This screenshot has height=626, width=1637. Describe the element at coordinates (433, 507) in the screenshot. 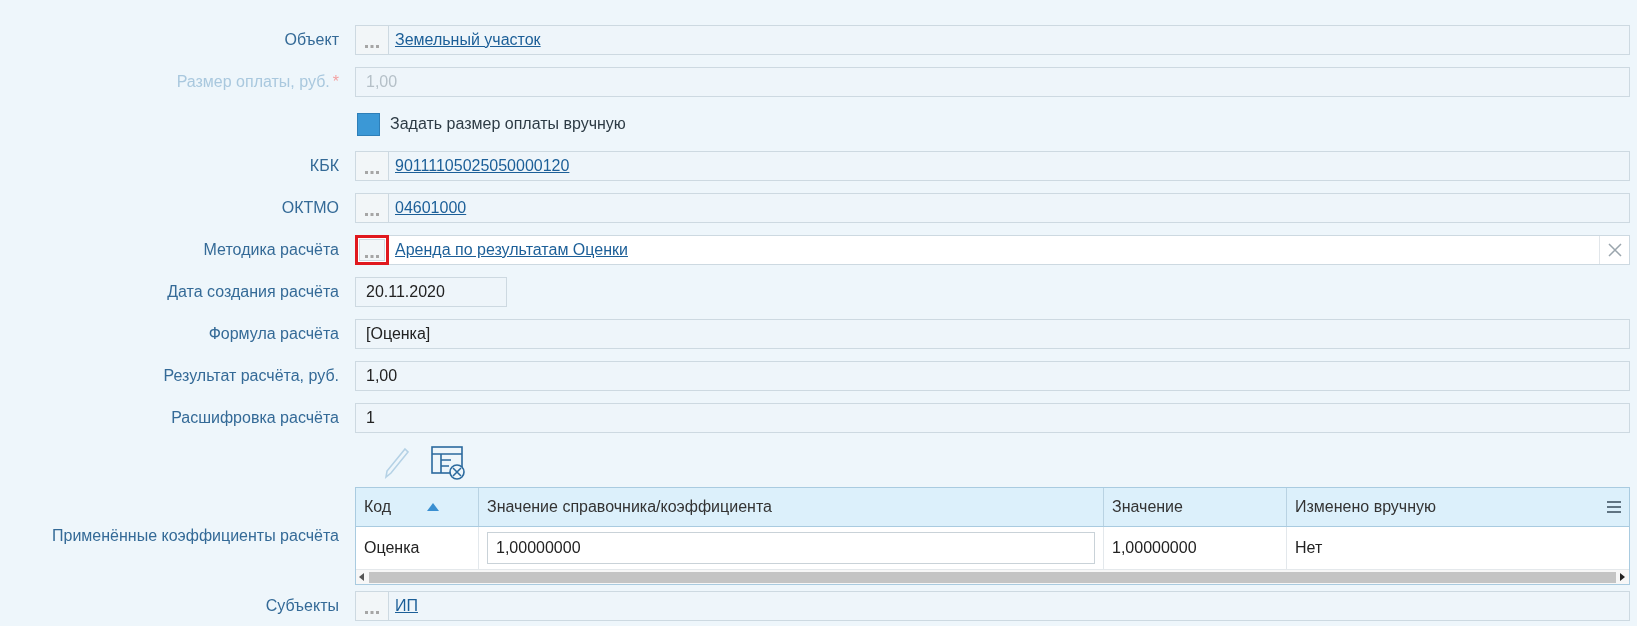

I see `sort-ascending-icon` at that location.